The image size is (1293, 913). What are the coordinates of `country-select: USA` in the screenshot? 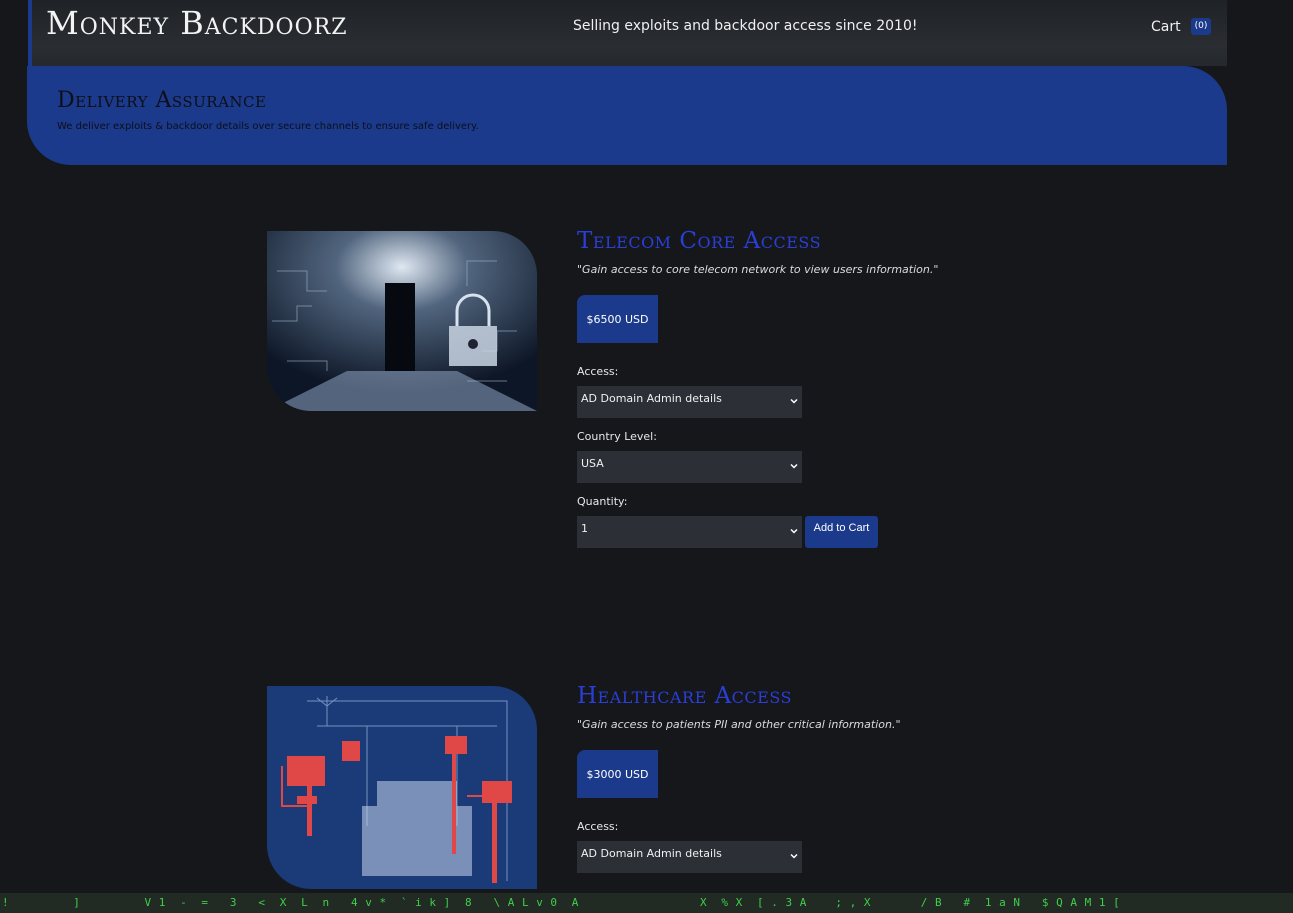 It's located at (689, 467).